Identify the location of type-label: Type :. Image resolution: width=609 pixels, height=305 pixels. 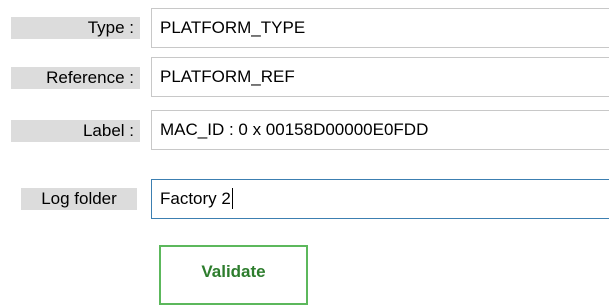
(75, 28).